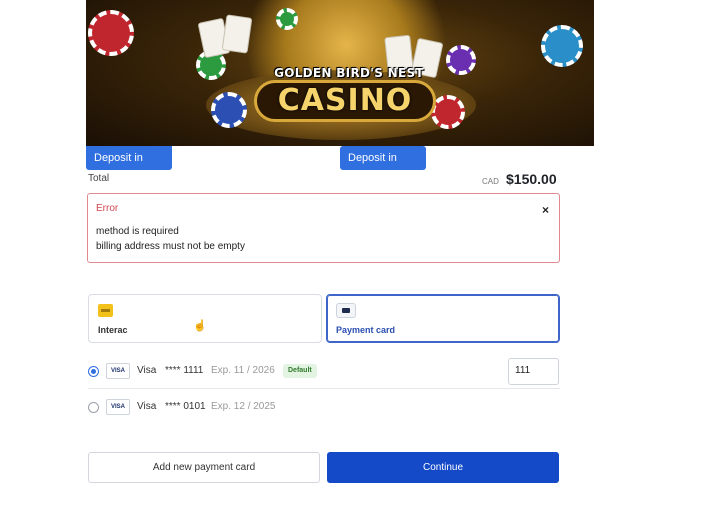 This screenshot has width=713, height=531. I want to click on interac-icon, so click(105, 310).